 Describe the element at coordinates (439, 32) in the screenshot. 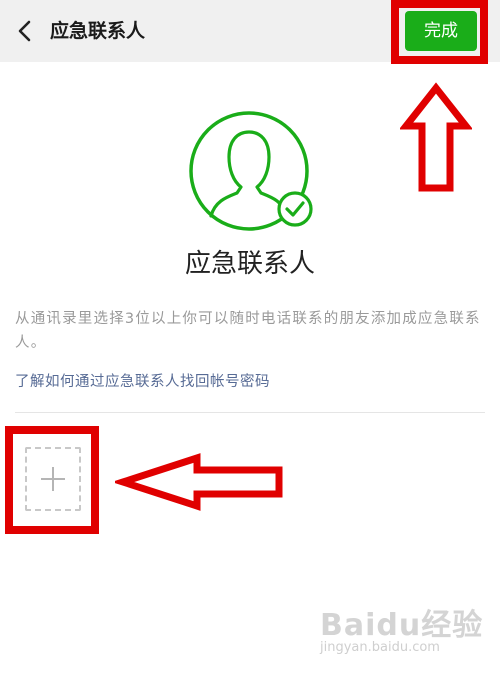

I see `annotation-box-done` at that location.